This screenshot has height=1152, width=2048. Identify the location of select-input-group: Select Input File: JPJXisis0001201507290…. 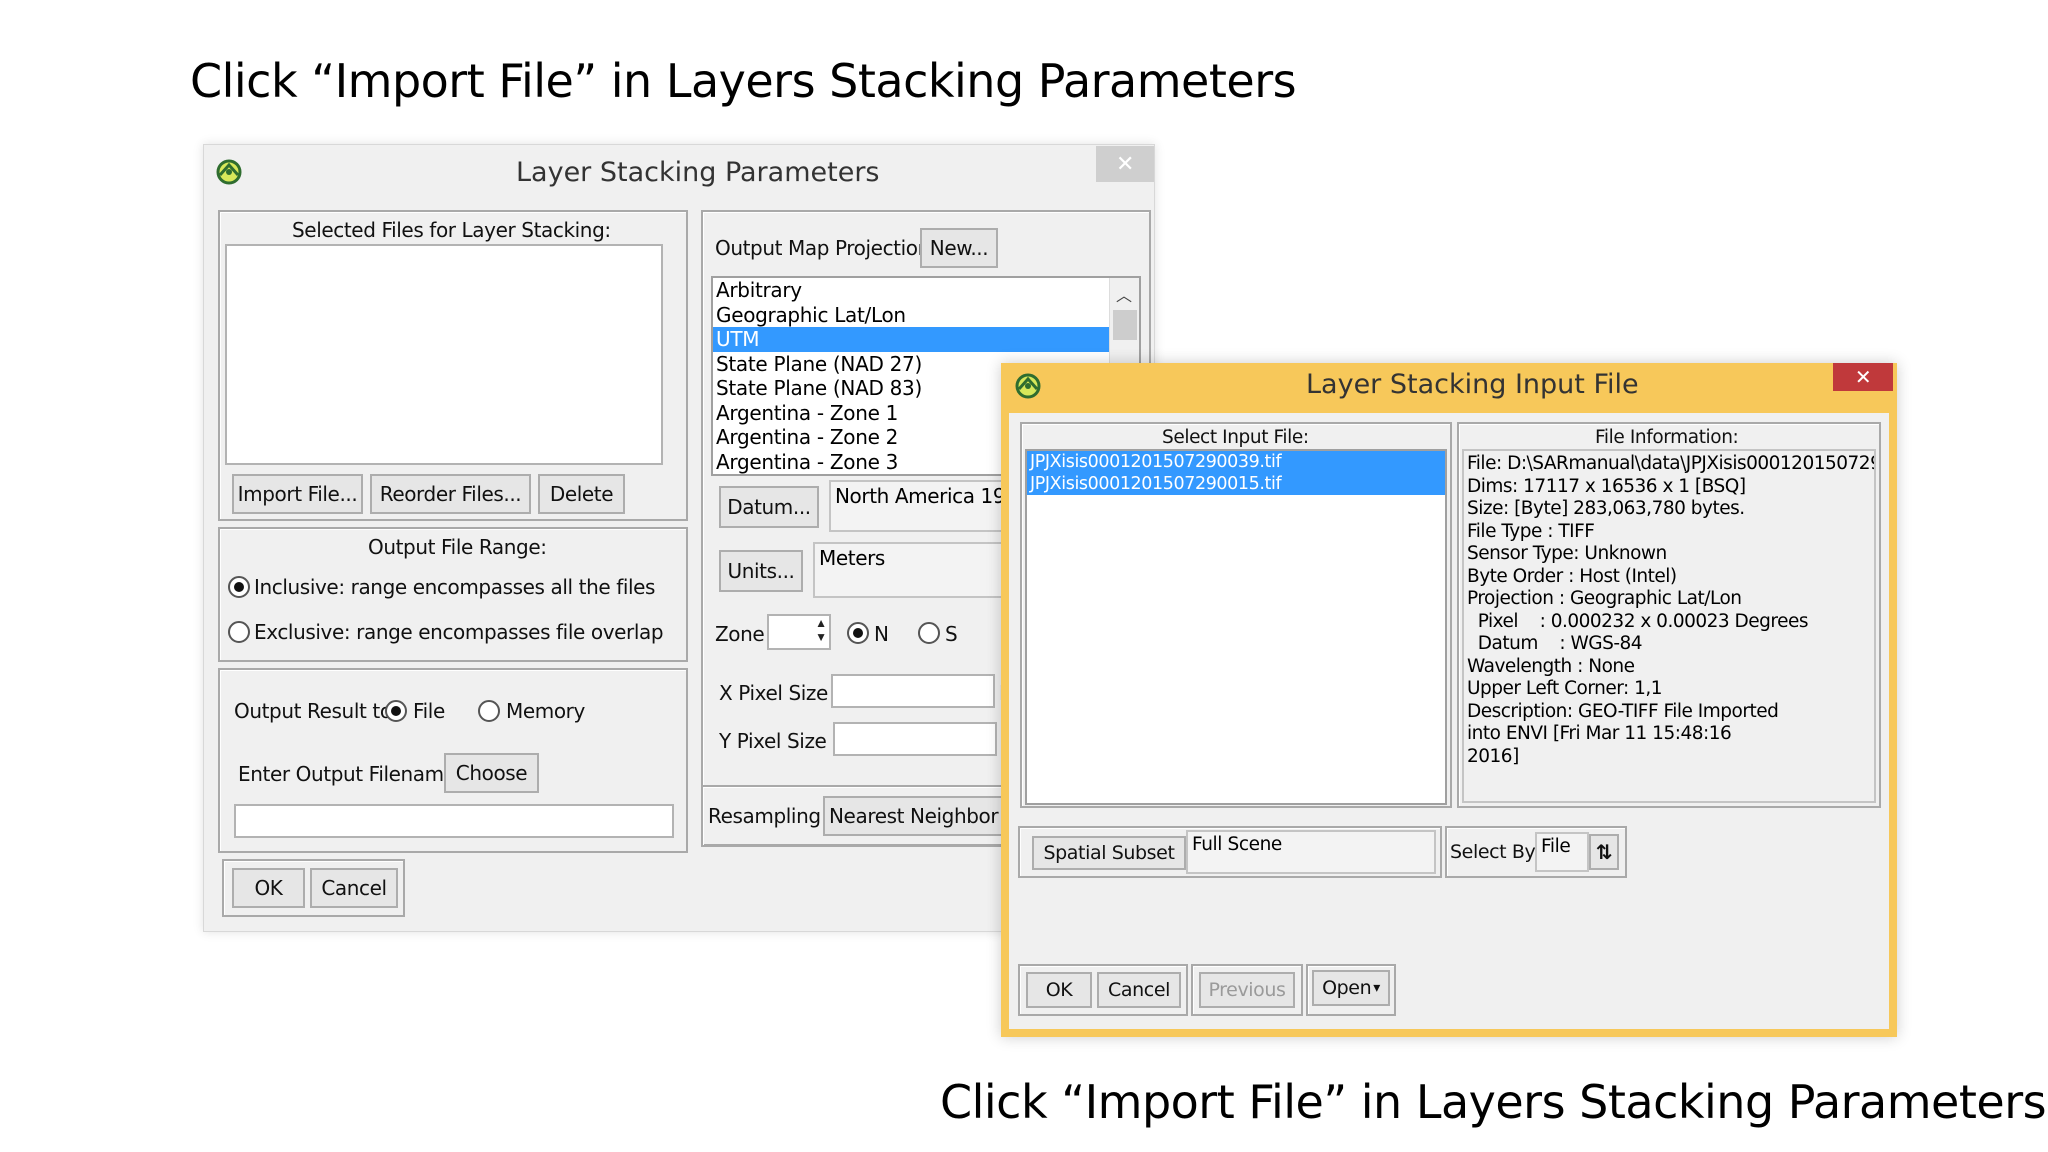
(1236, 615).